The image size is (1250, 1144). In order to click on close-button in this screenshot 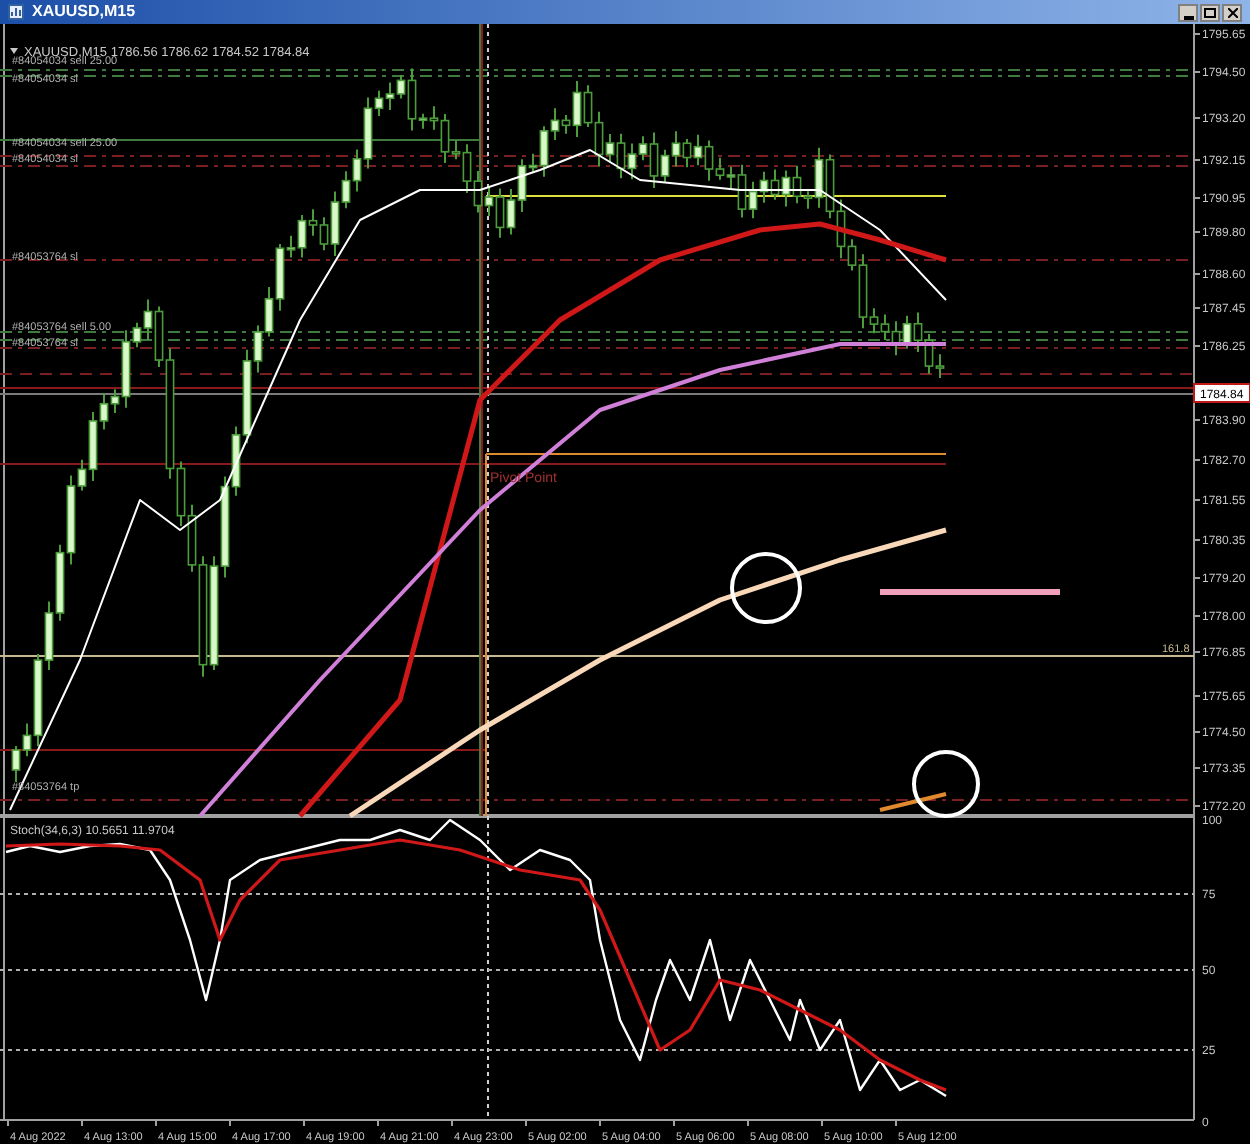, I will do `click(1232, 12)`.